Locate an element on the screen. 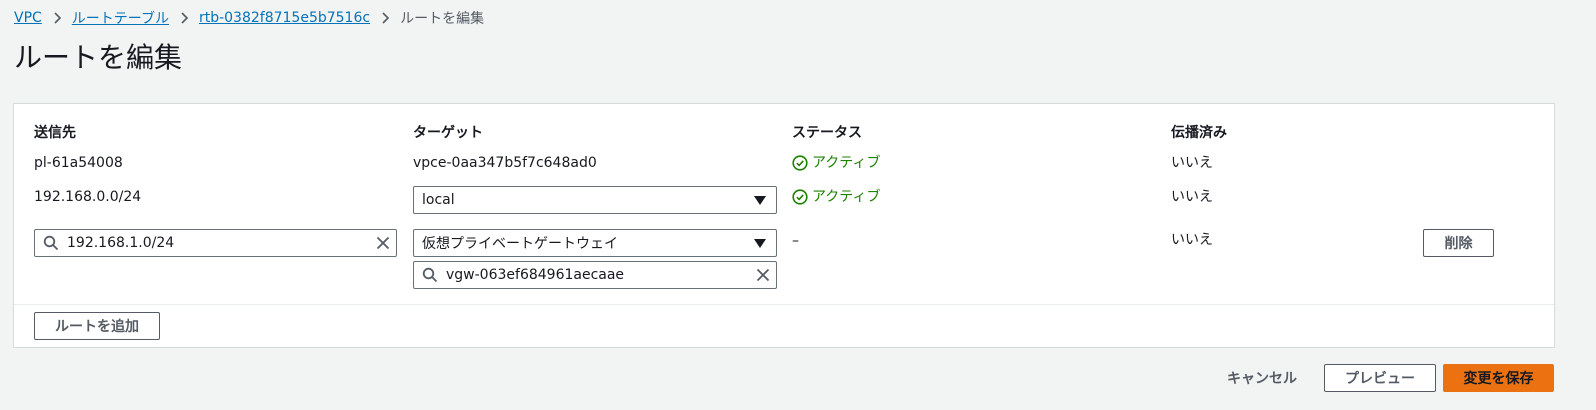  target-select: local is located at coordinates (595, 200).